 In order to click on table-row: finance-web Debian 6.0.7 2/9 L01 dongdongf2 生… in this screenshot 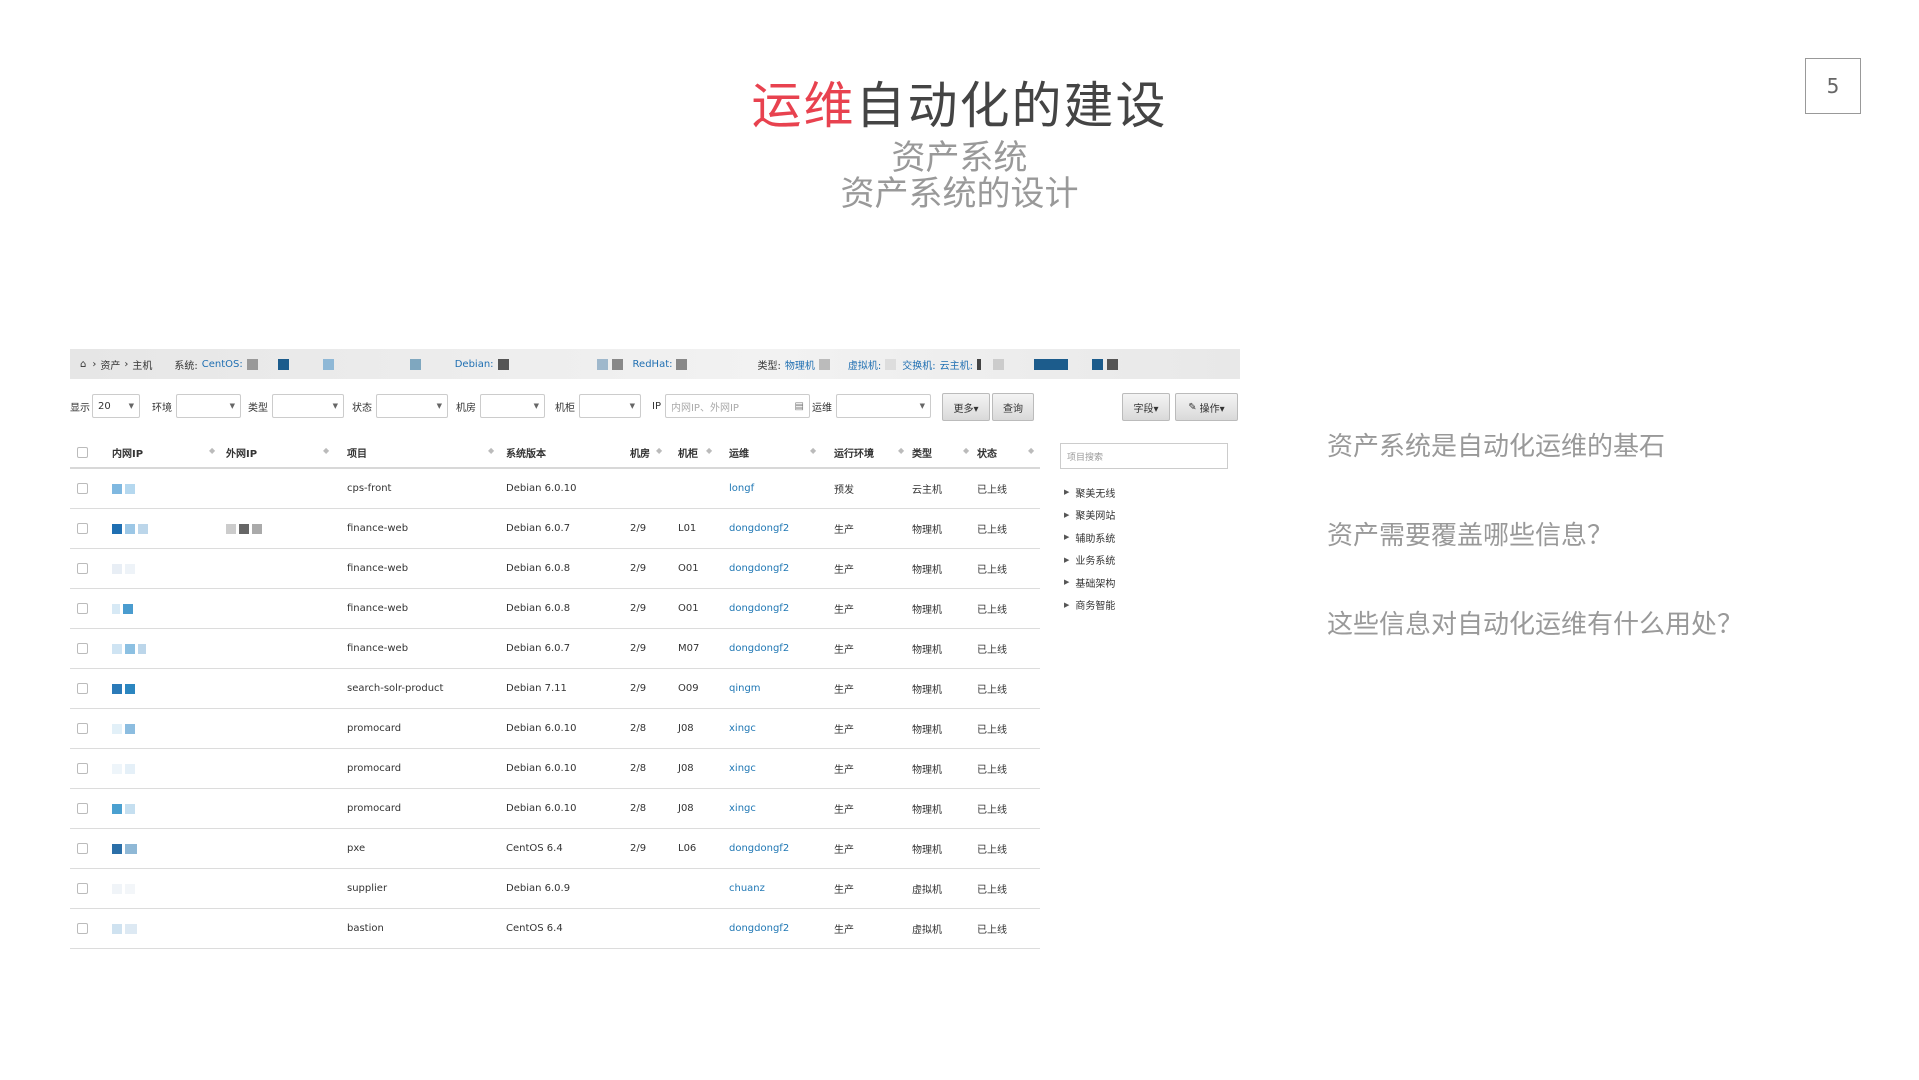, I will do `click(555, 529)`.